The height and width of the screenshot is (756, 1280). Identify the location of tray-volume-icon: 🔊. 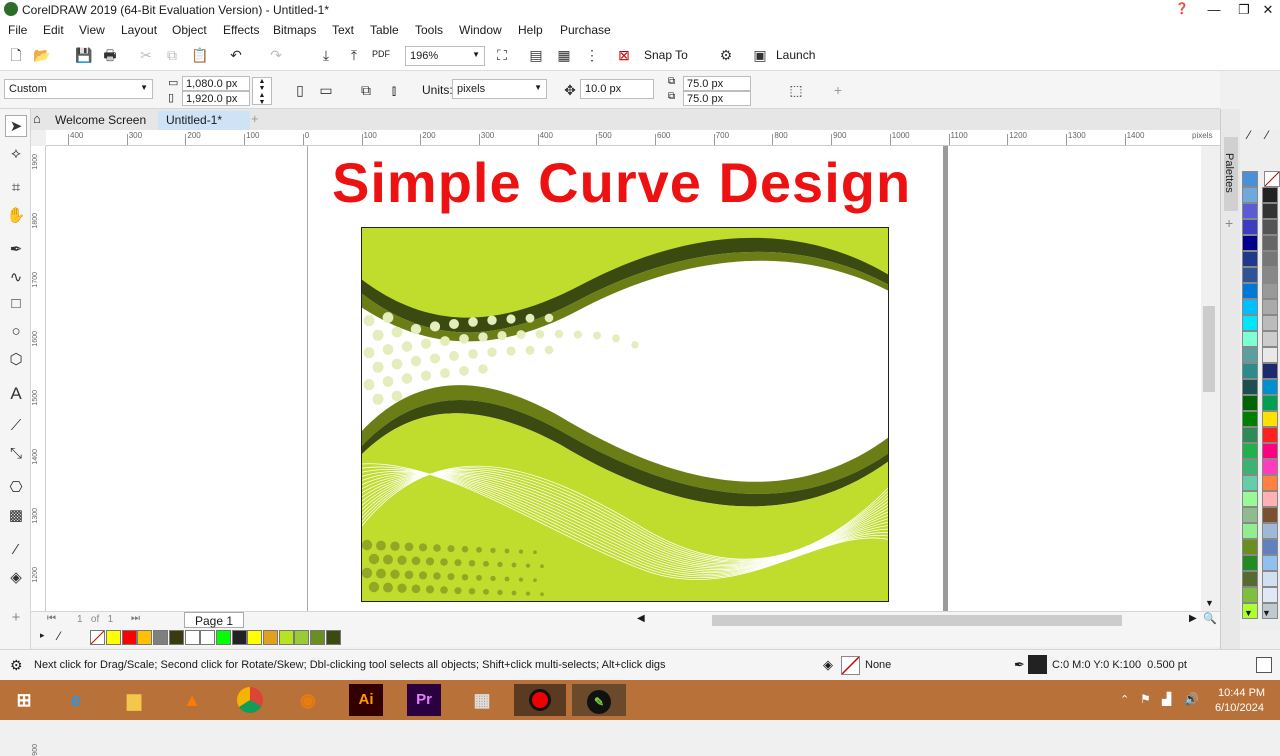
(1191, 699).